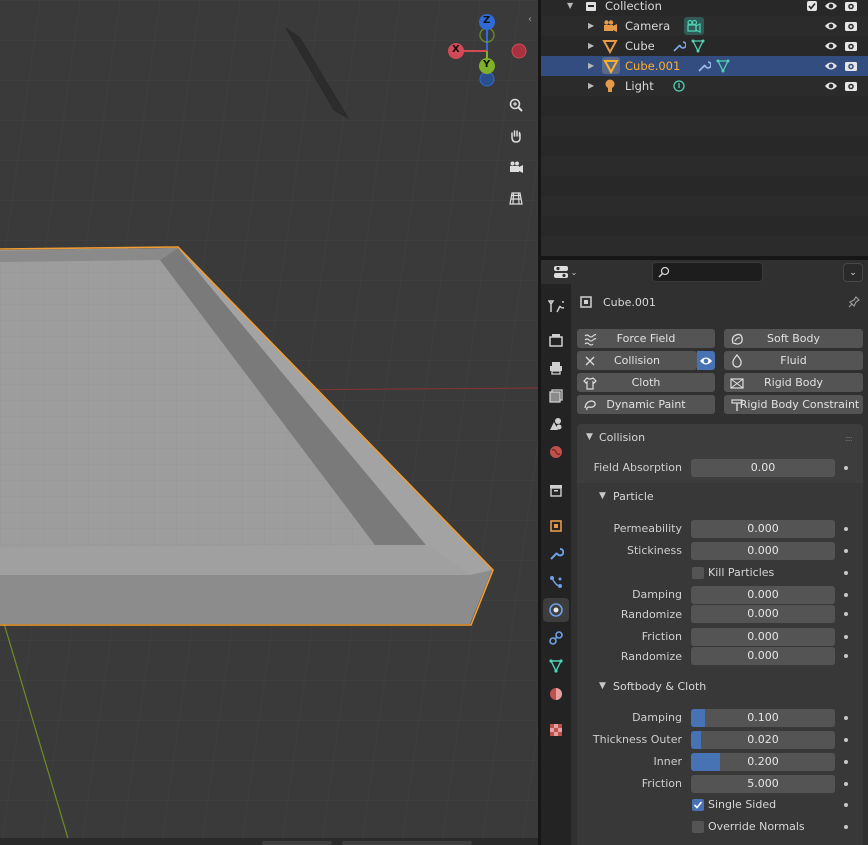 This screenshot has height=845, width=868. I want to click on soft-body-button: Soft Body, so click(793, 338).